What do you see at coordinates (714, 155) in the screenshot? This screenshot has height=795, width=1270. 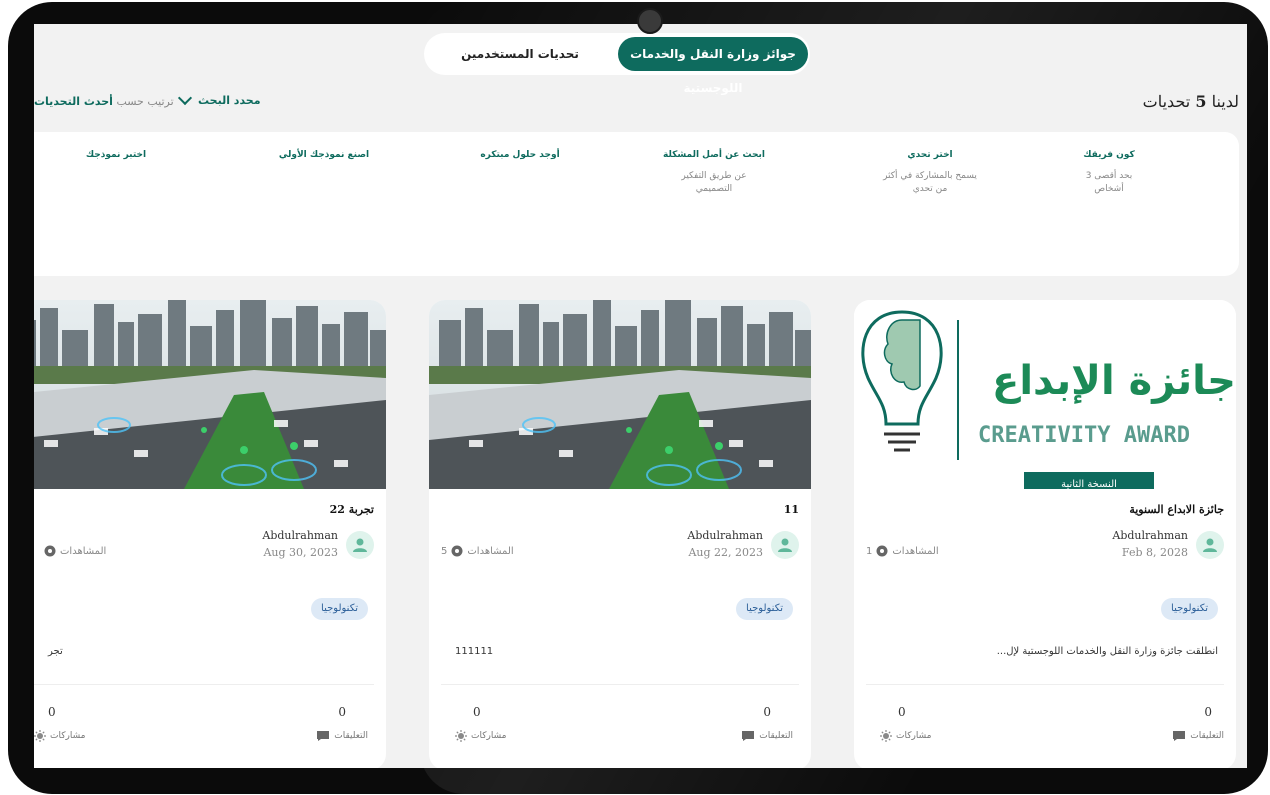 I see `step-title: ابحث عن أصل المشكلة` at bounding box center [714, 155].